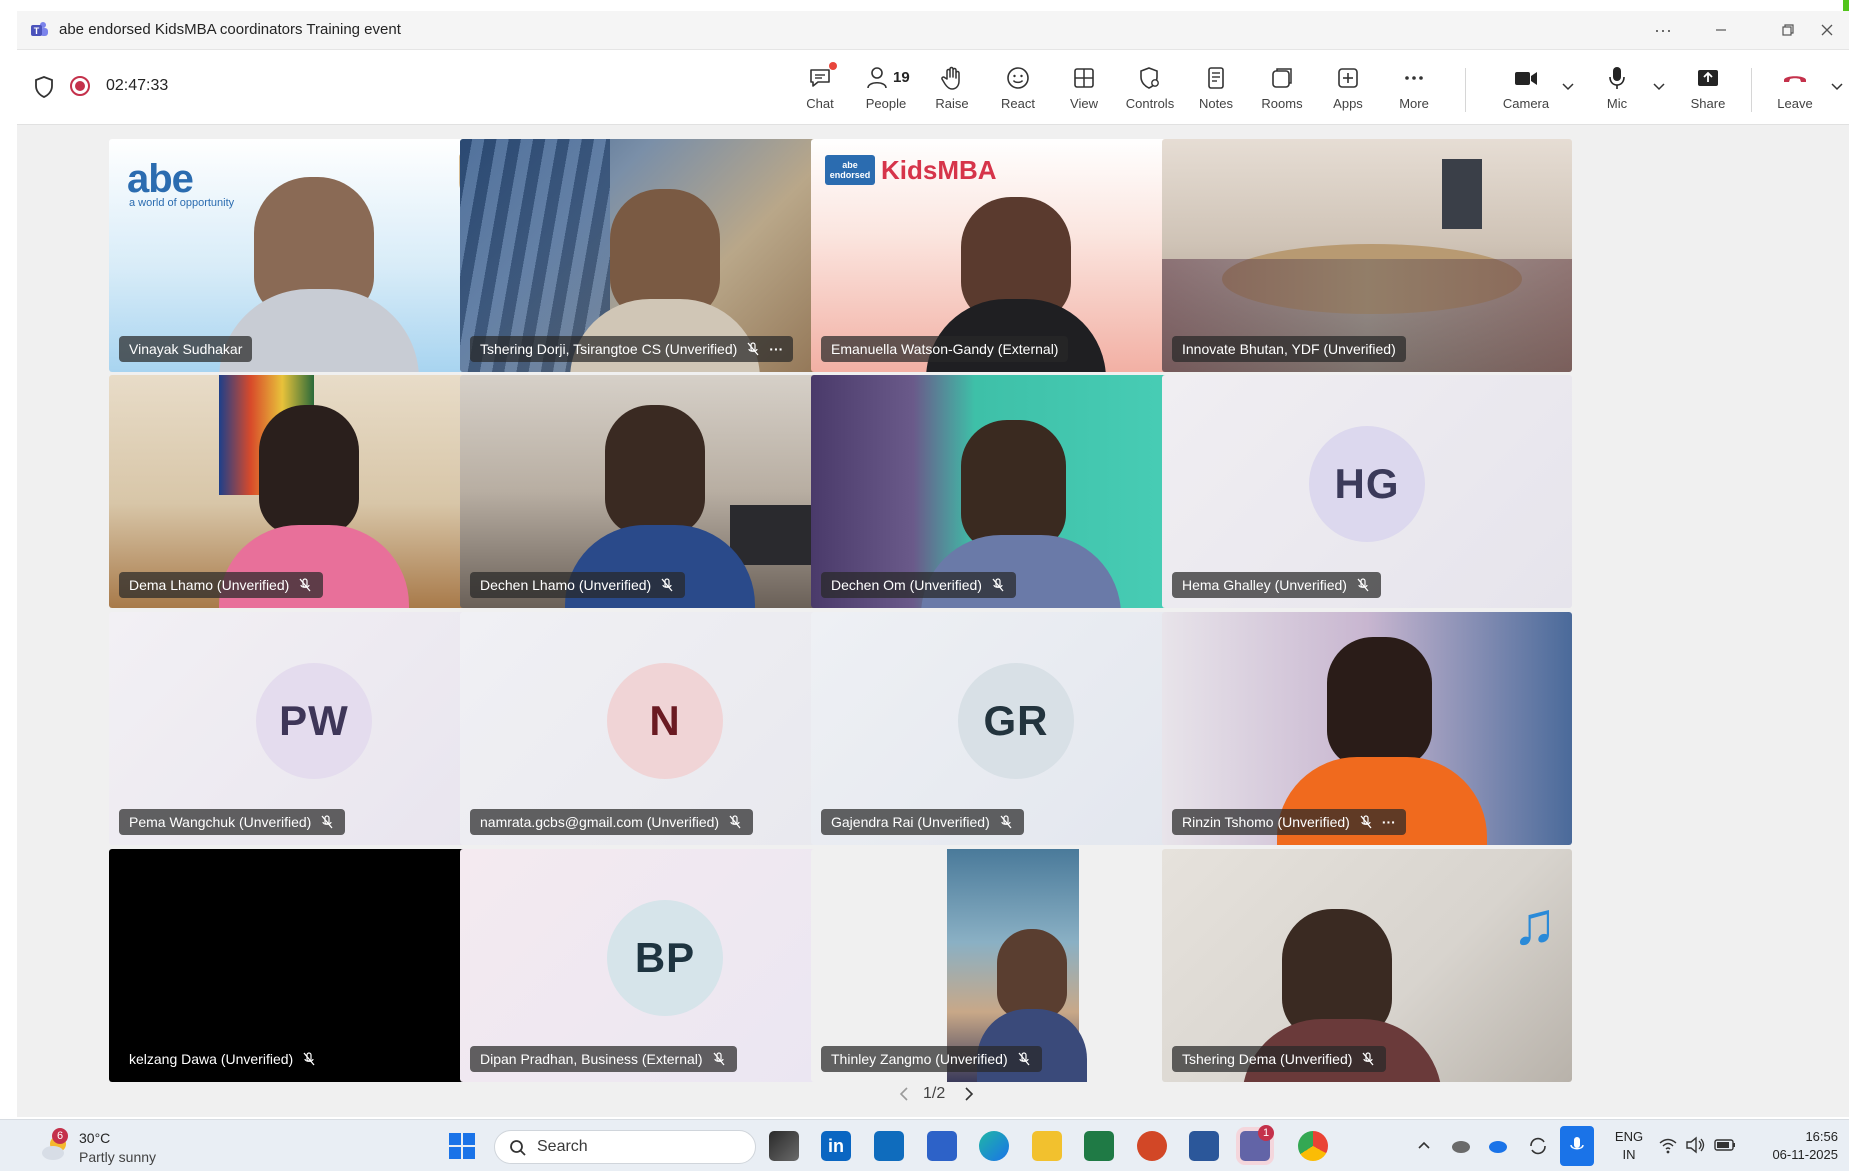  I want to click on volume-icon, so click(1696, 1145).